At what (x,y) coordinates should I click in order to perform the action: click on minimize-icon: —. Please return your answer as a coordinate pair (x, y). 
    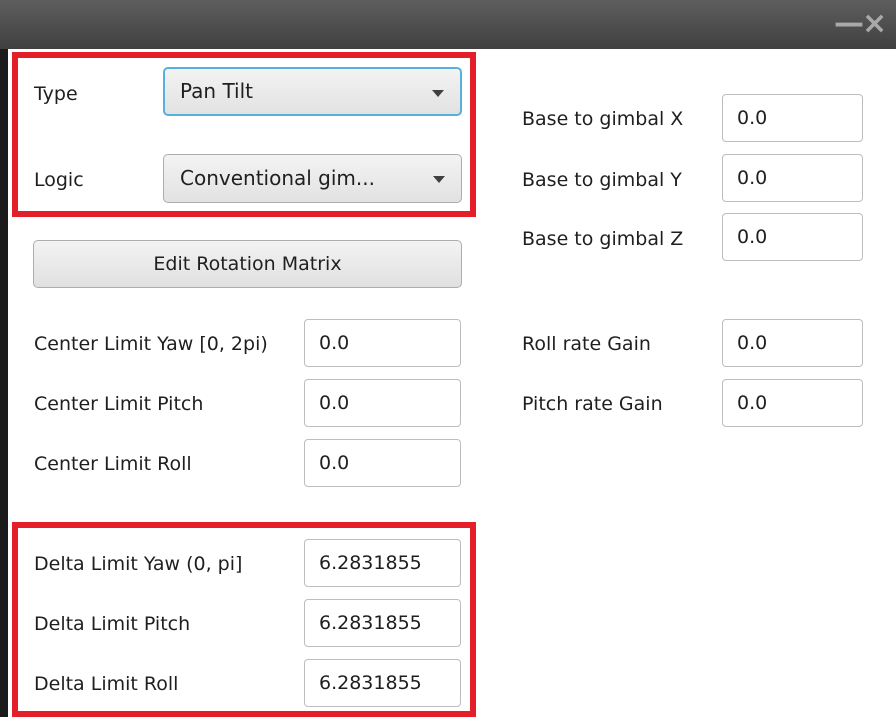
    Looking at the image, I should click on (849, 24).